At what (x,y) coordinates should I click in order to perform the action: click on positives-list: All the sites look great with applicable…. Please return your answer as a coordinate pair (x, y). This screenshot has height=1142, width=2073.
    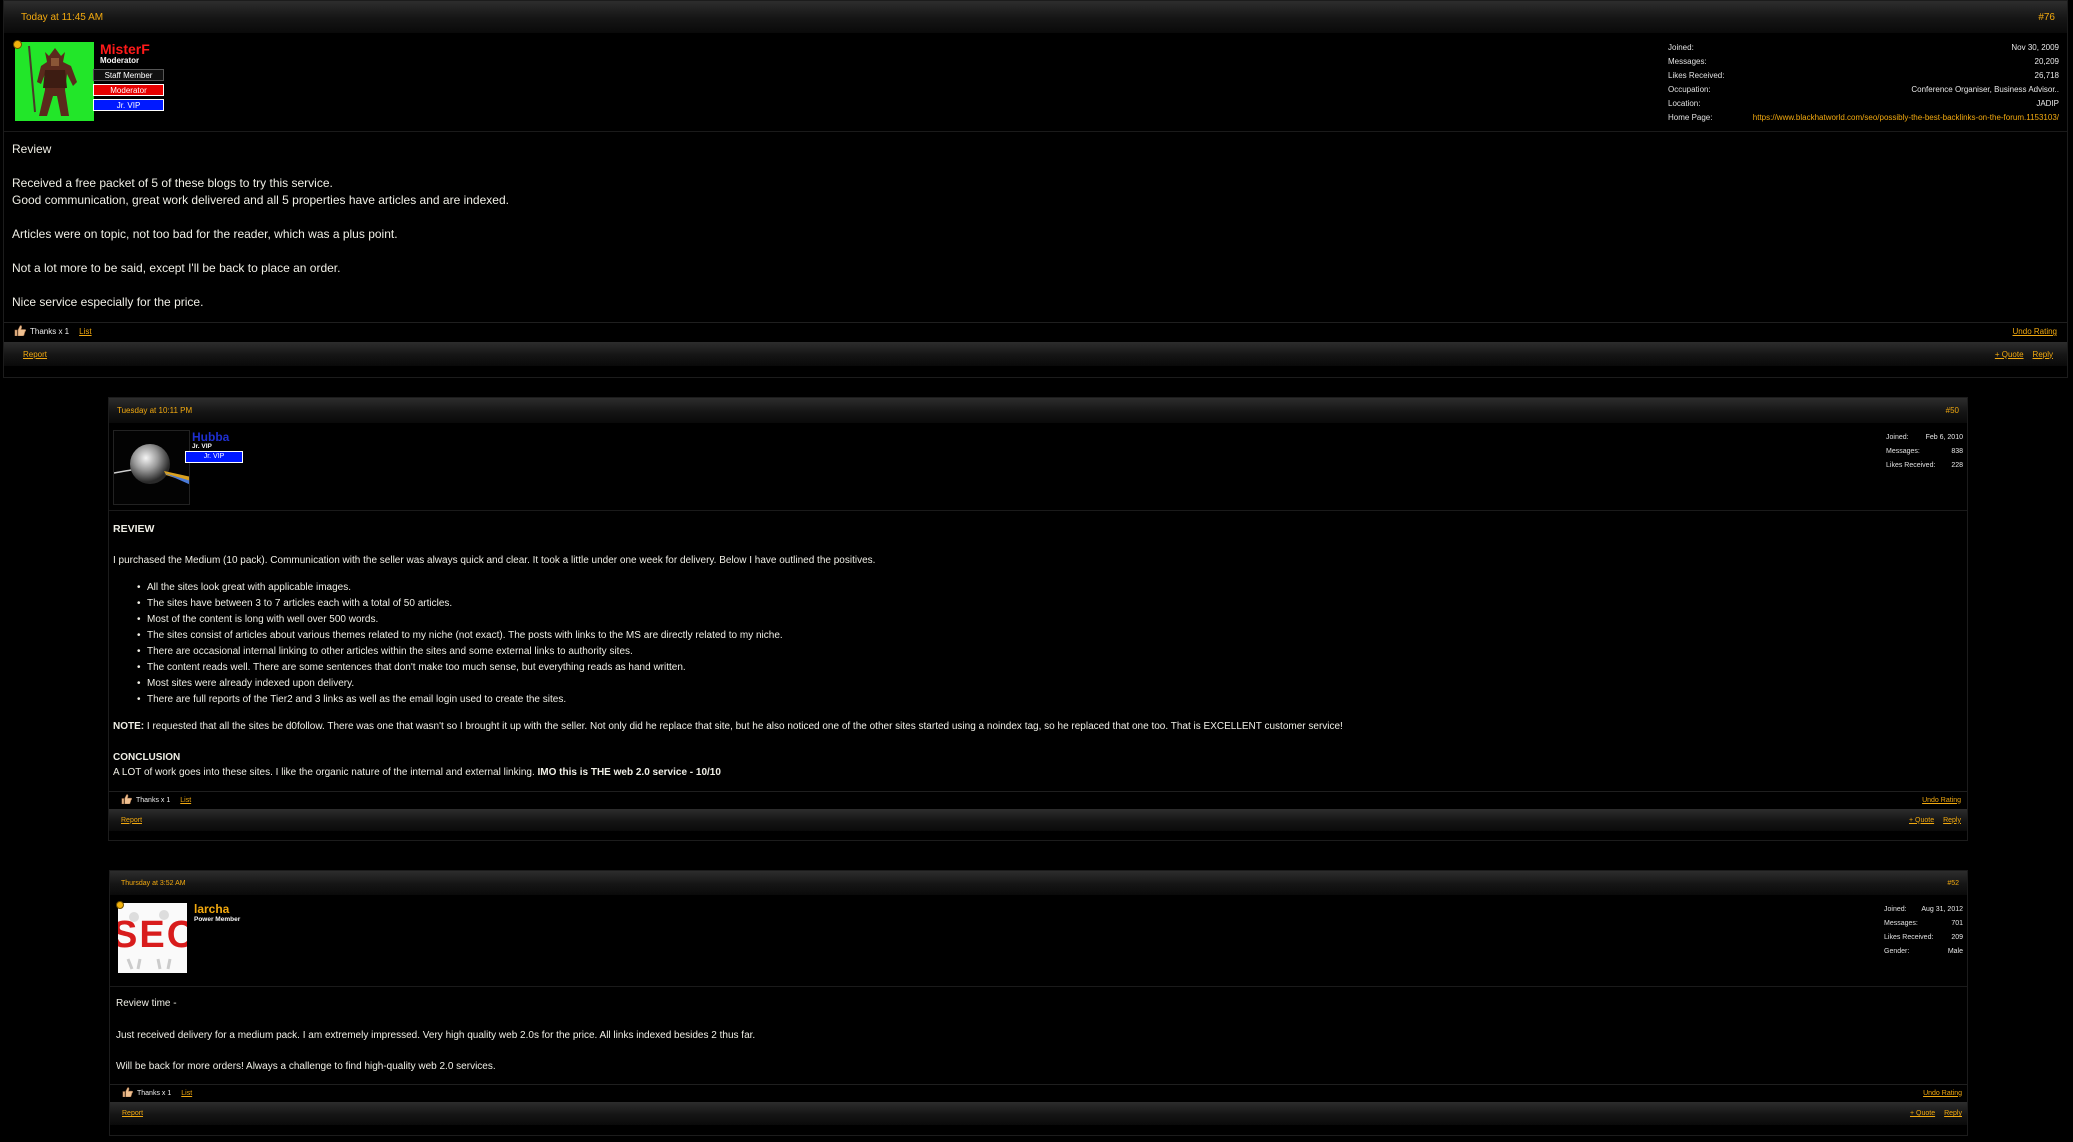
    Looking at the image, I should click on (1045, 644).